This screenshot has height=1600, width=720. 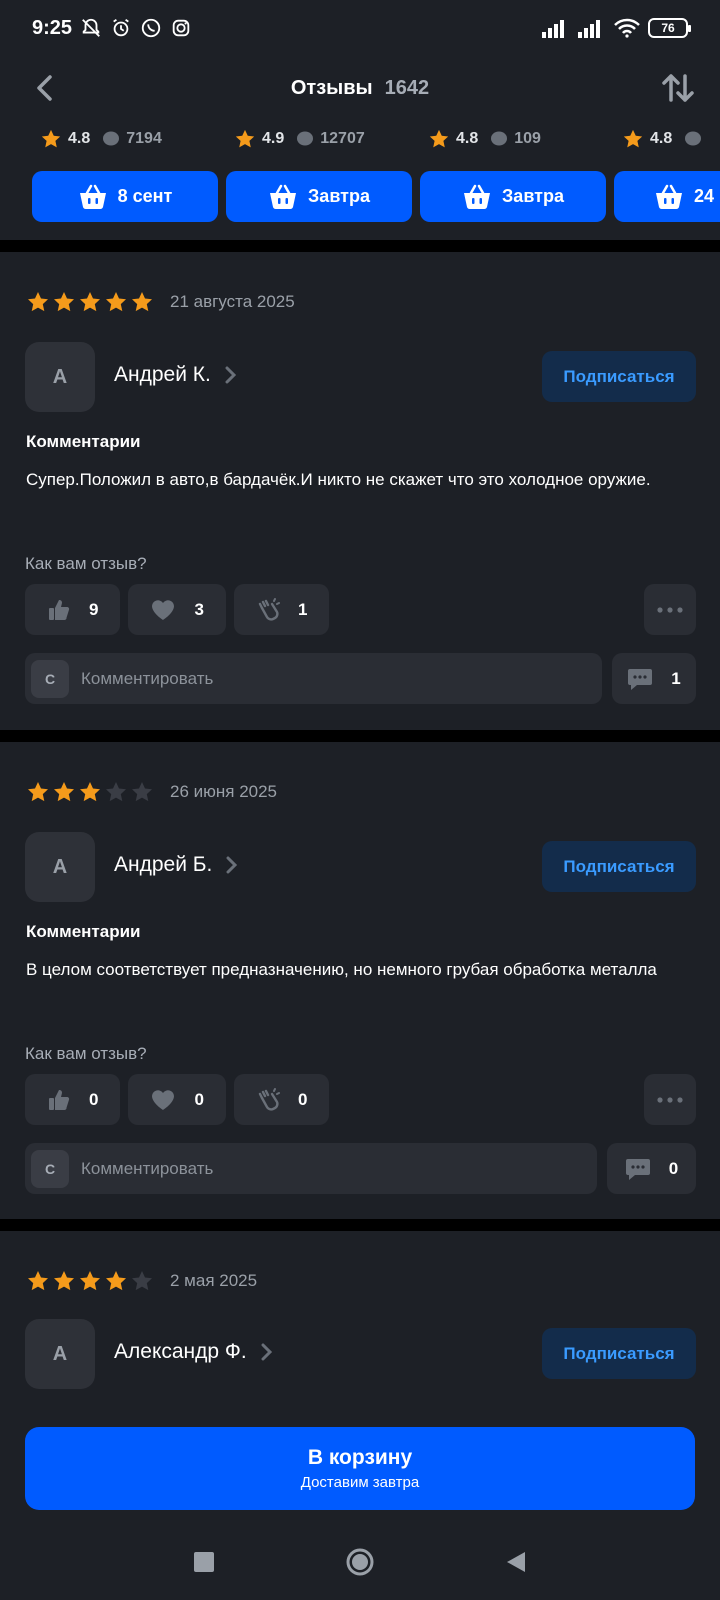 I want to click on offer-card: 4.8 7194 8 сент, so click(x=125, y=171).